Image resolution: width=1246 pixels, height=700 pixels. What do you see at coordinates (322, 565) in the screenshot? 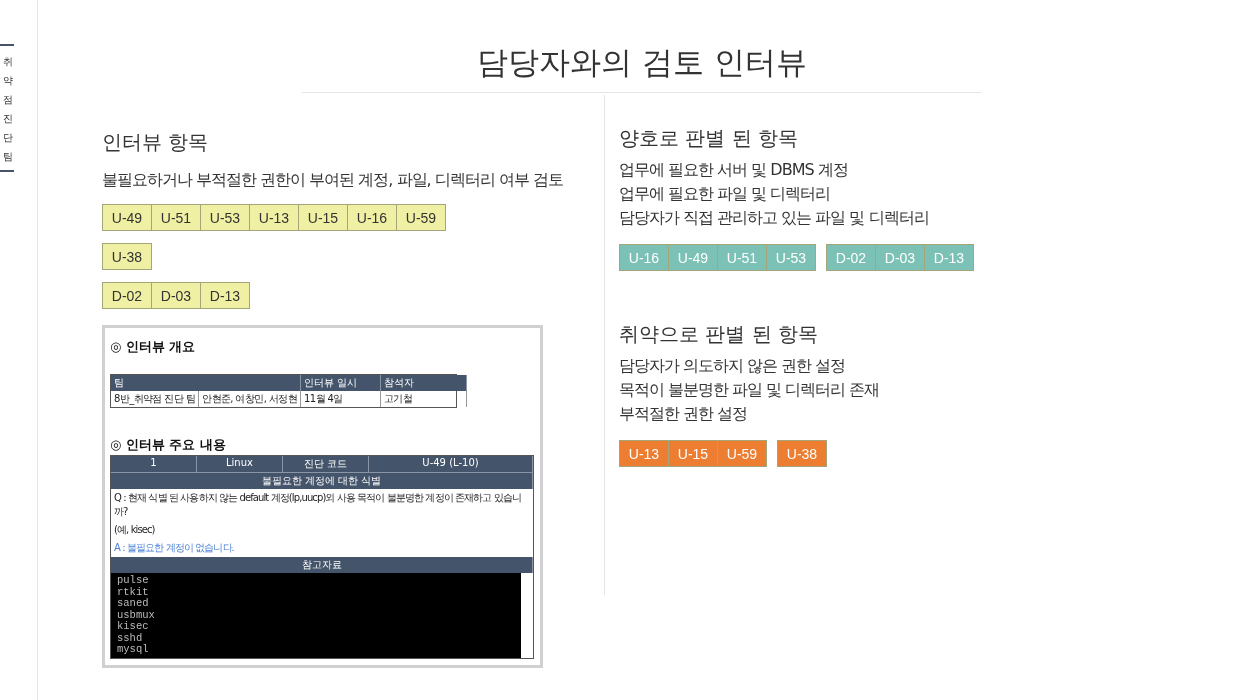
I see `table-header: 참고자료` at bounding box center [322, 565].